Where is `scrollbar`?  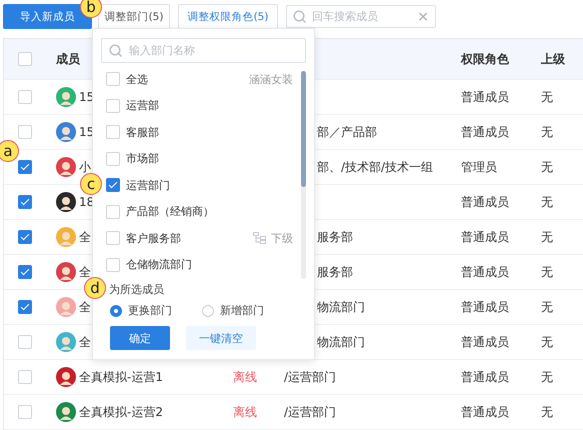 scrollbar is located at coordinates (303, 175).